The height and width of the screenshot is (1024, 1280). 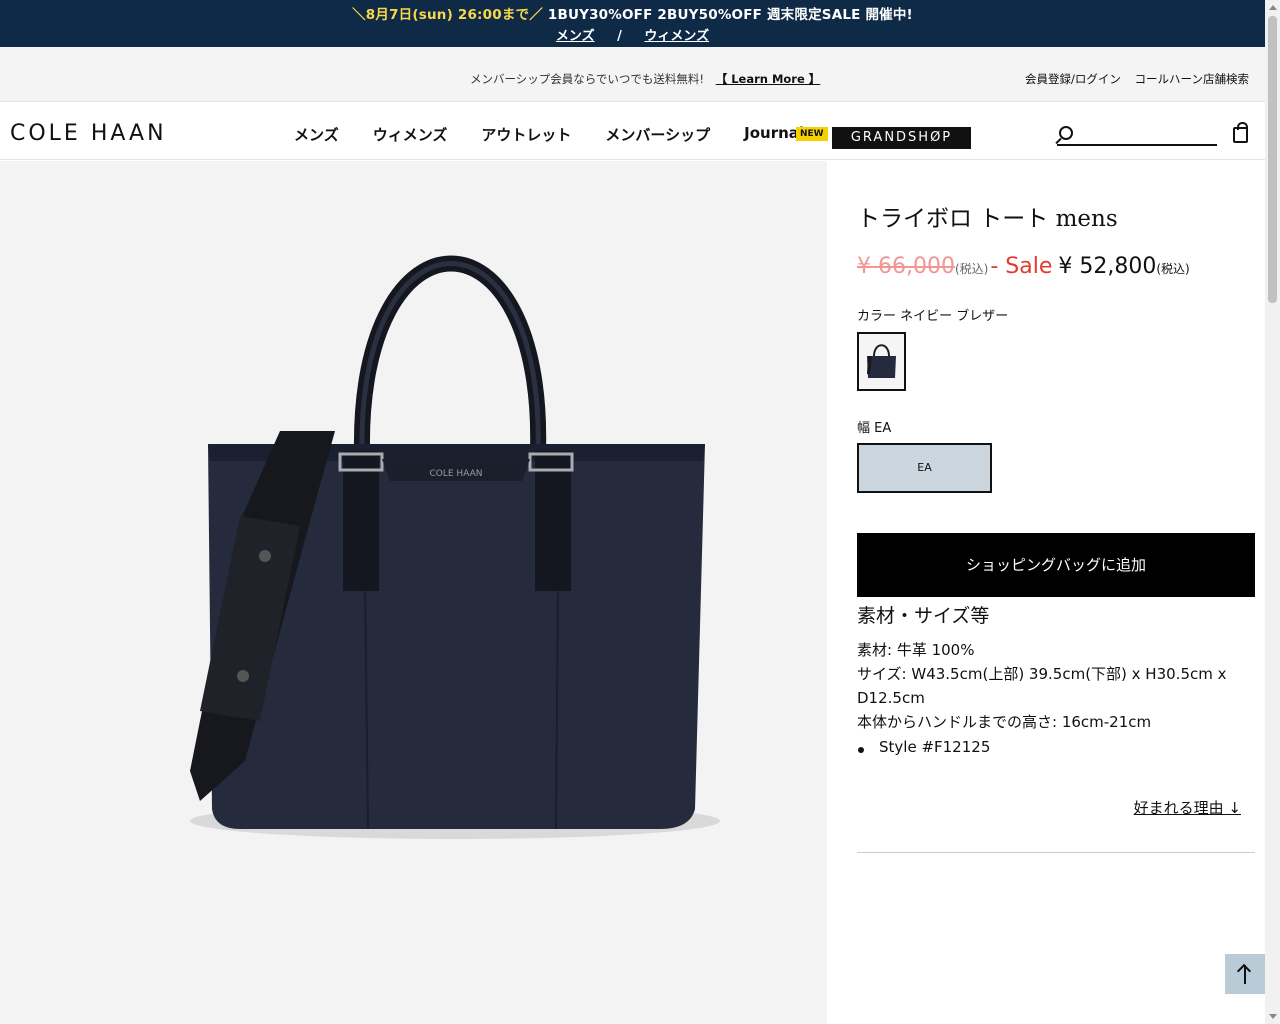 What do you see at coordinates (1056, 852) in the screenshot?
I see `divider` at bounding box center [1056, 852].